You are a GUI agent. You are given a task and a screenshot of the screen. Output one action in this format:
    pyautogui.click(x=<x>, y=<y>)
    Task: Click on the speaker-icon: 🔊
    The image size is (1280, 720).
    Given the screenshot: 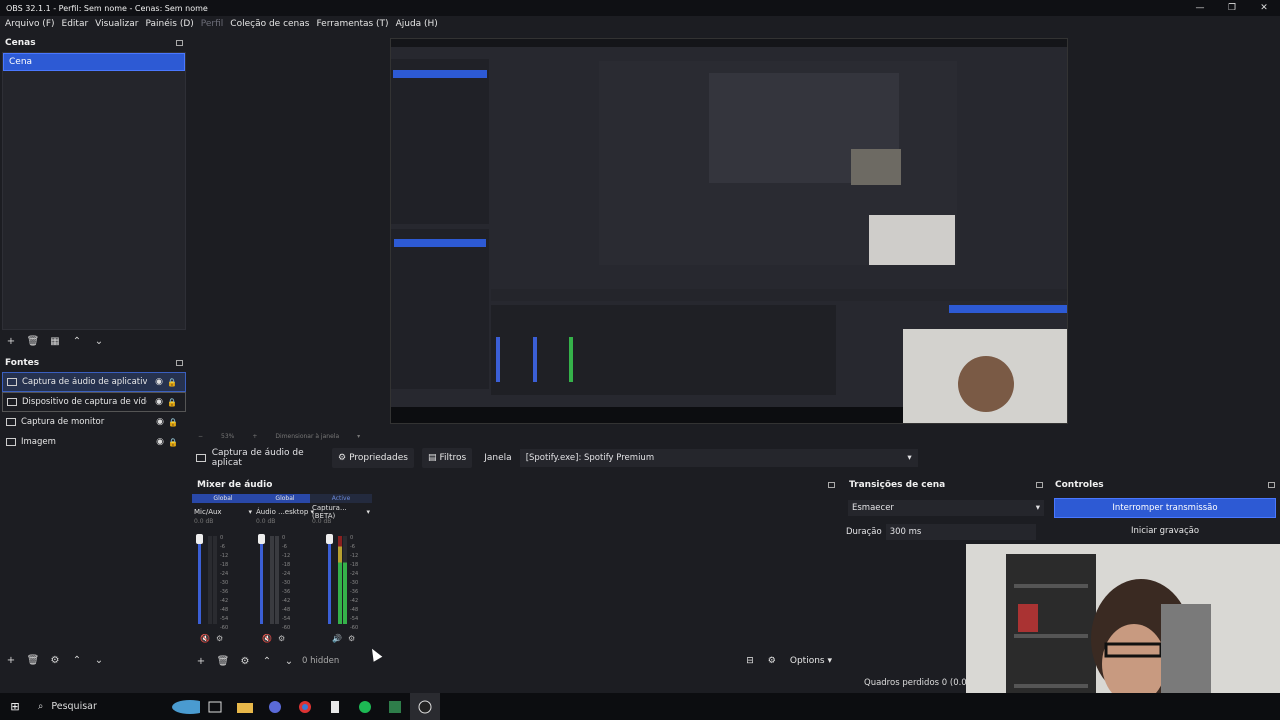 What is the action you would take?
    pyautogui.click(x=337, y=638)
    